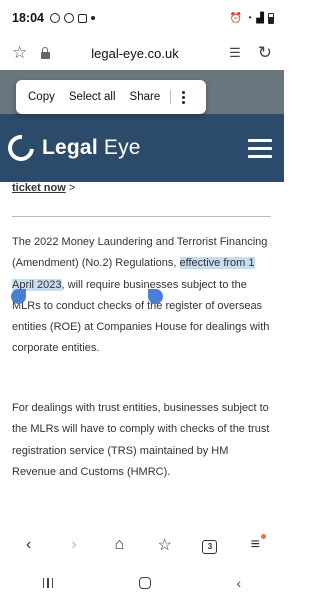 The height and width of the screenshot is (600, 320). I want to click on selection-start-handle, so click(18, 296).